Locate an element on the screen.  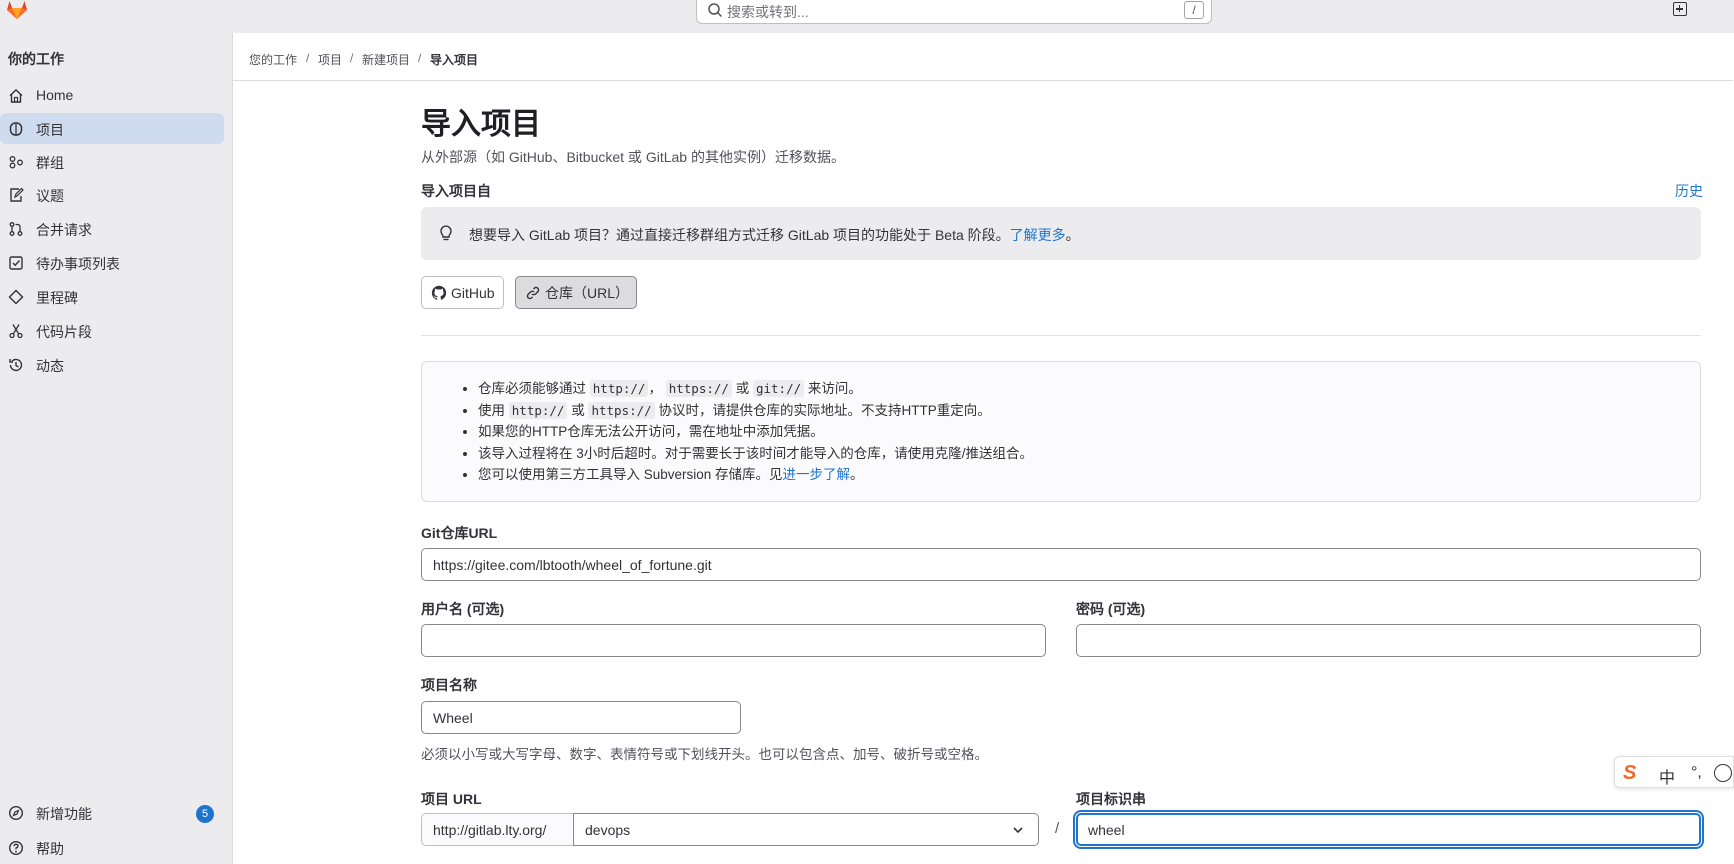
repo-url-source-button: 仓库（URL） is located at coordinates (576, 292).